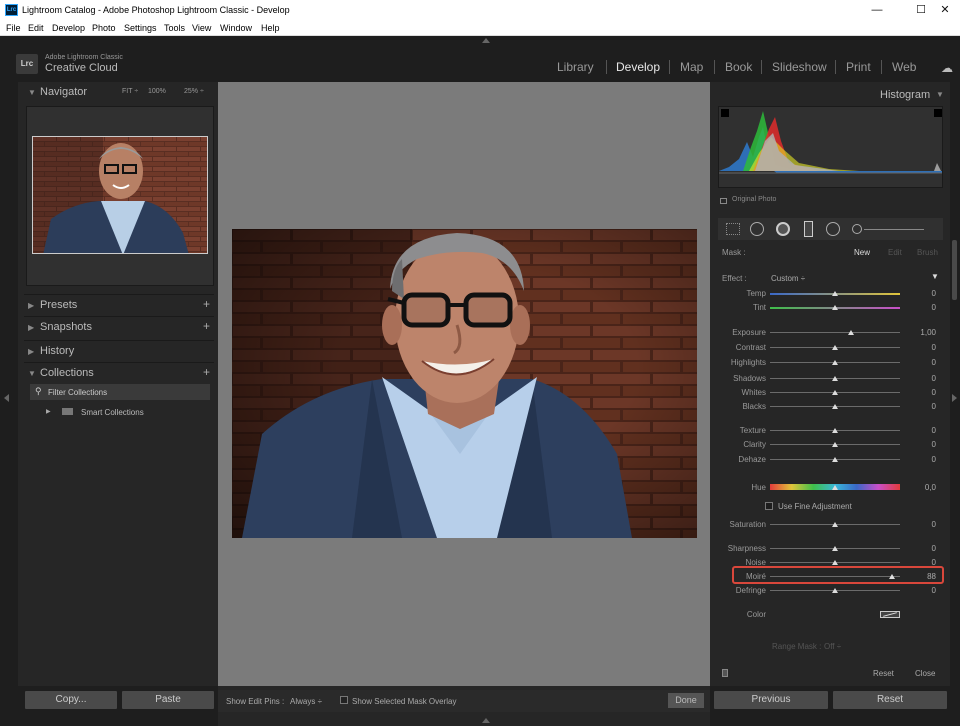 This screenshot has height=726, width=960. I want to click on exposure-slider-track, so click(835, 332).